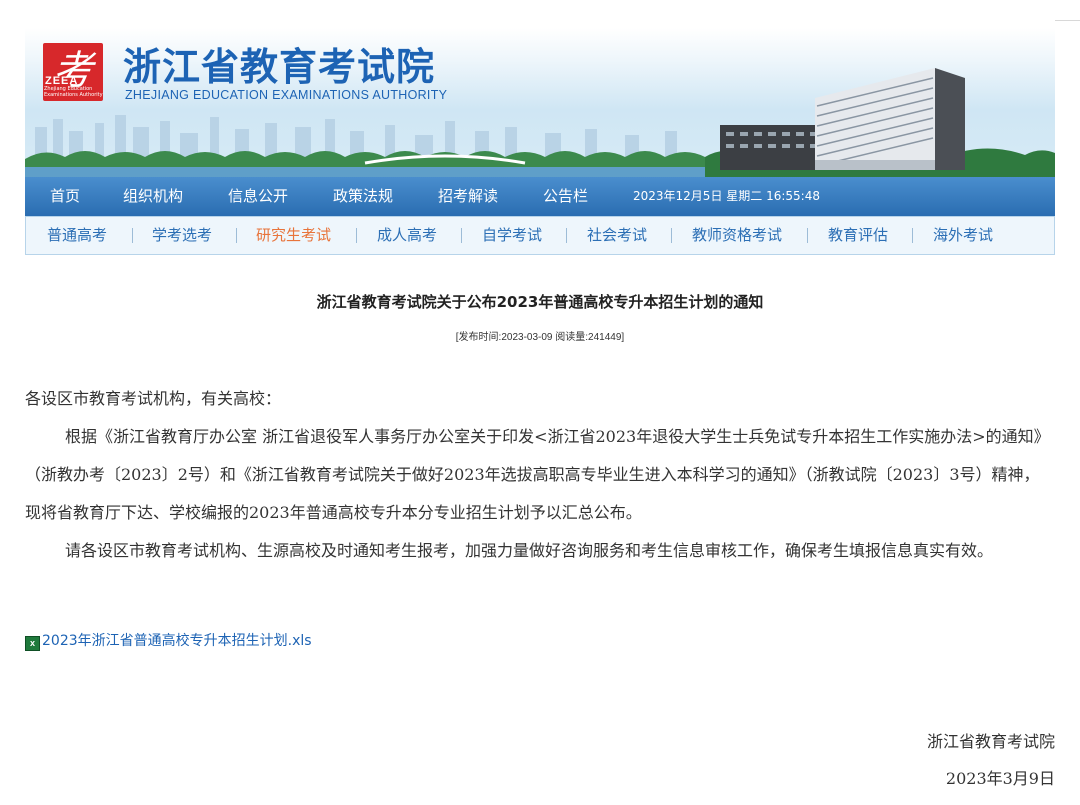  Describe the element at coordinates (177, 641) in the screenshot. I see `attachment-filename: 2023年浙江省普通高校专升本招生计划.xls` at that location.